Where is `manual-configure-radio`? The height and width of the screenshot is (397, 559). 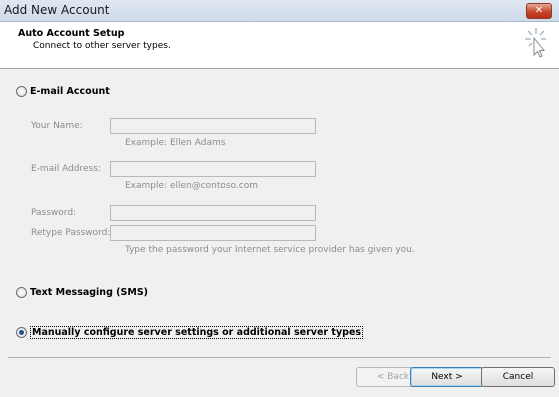 manual-configure-radio is located at coordinates (21, 332).